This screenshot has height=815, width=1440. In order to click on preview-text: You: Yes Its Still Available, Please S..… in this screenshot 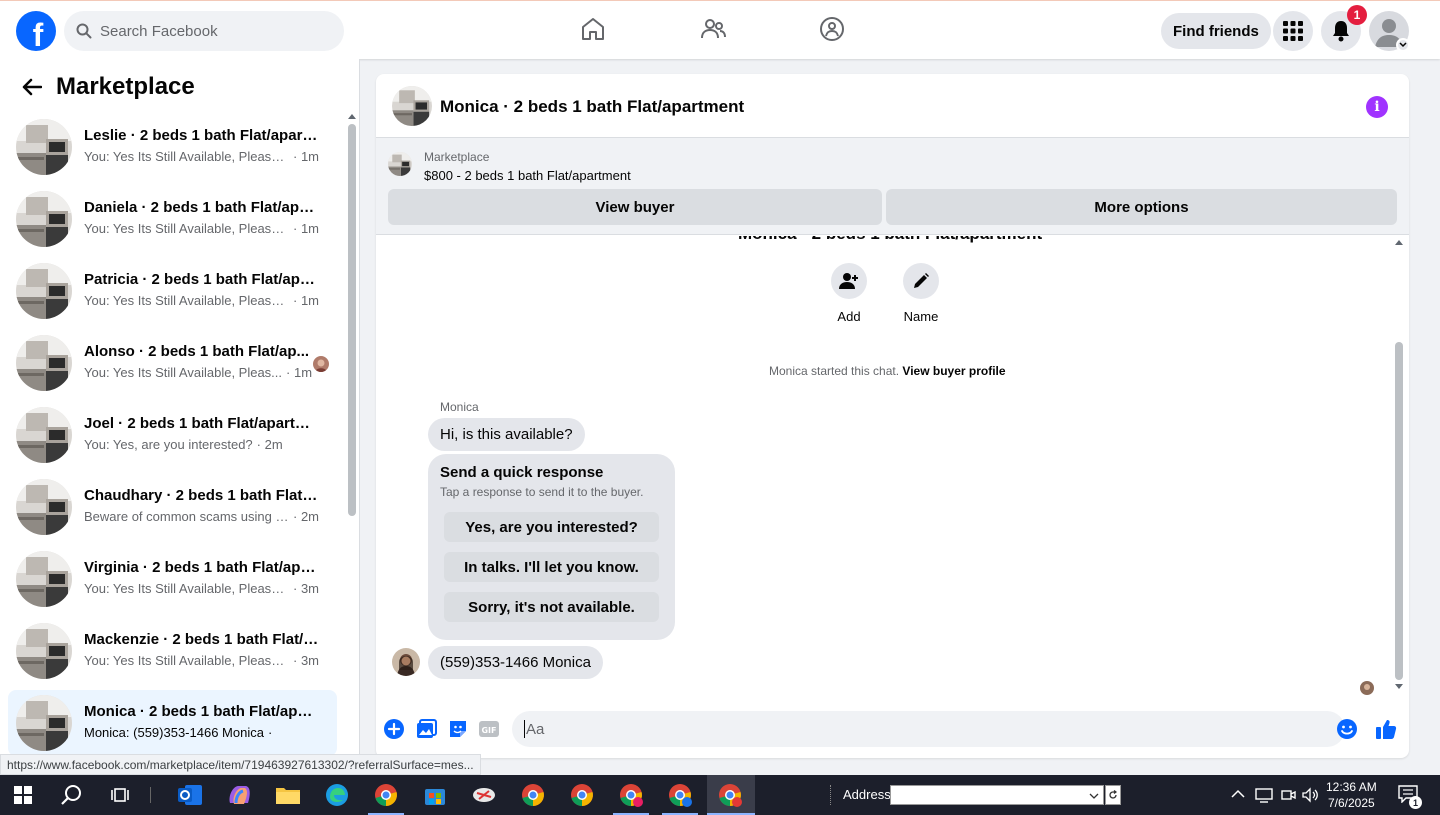, I will do `click(186, 156)`.